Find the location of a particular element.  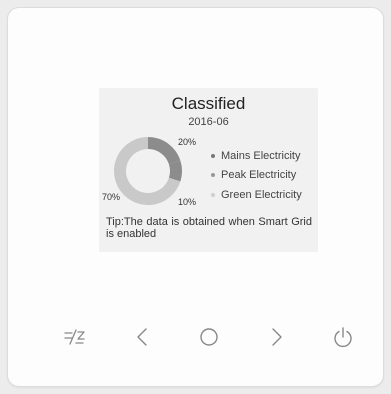

chevron-right-icon is located at coordinates (277, 337).